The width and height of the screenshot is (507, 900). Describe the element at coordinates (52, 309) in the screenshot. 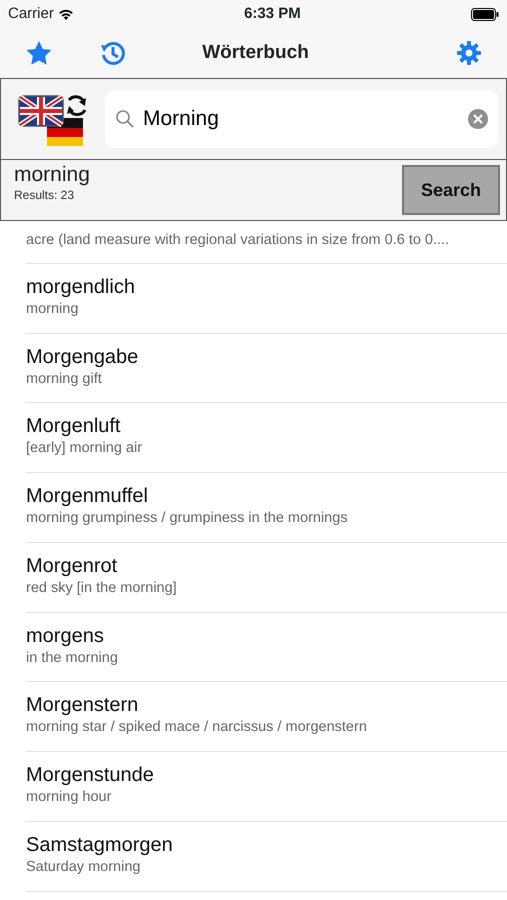

I see `entry-translation: morning` at that location.